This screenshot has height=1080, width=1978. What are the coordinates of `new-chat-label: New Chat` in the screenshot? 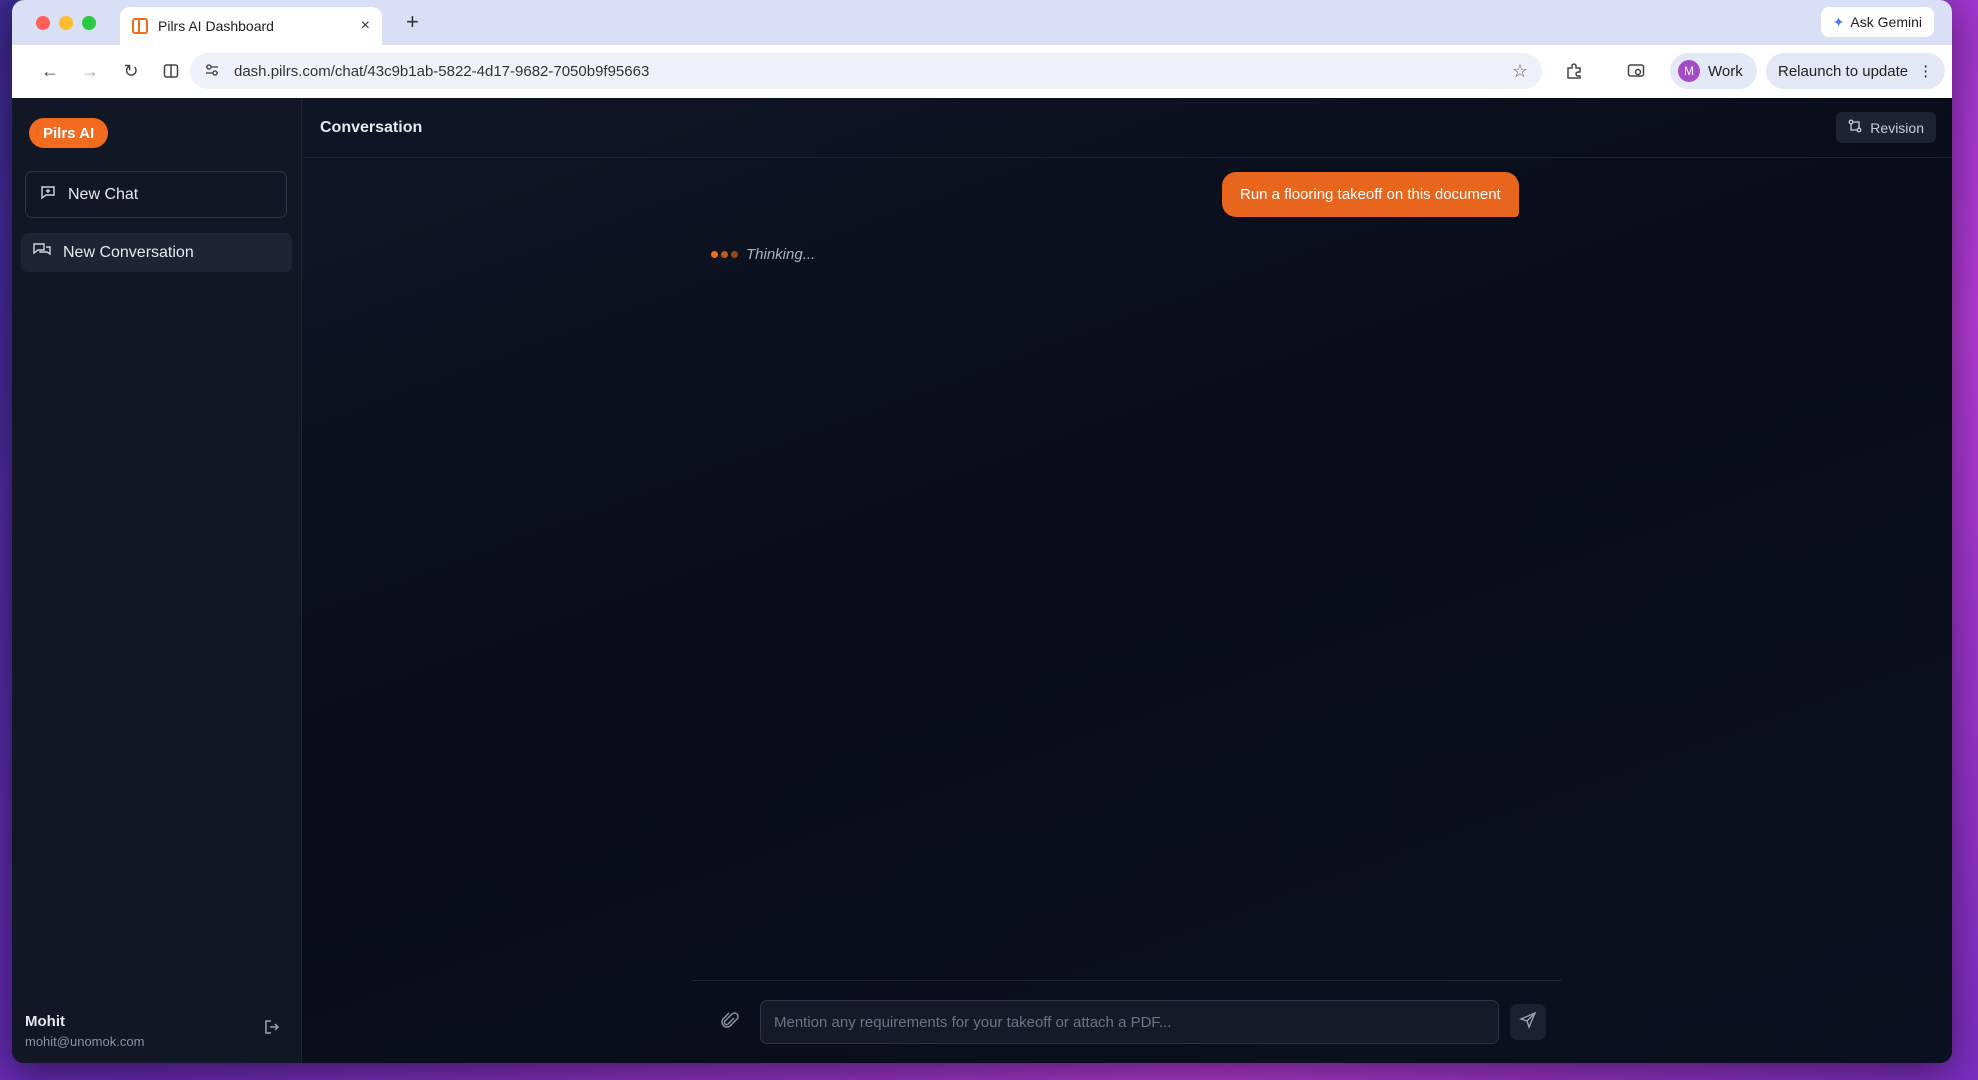 It's located at (103, 194).